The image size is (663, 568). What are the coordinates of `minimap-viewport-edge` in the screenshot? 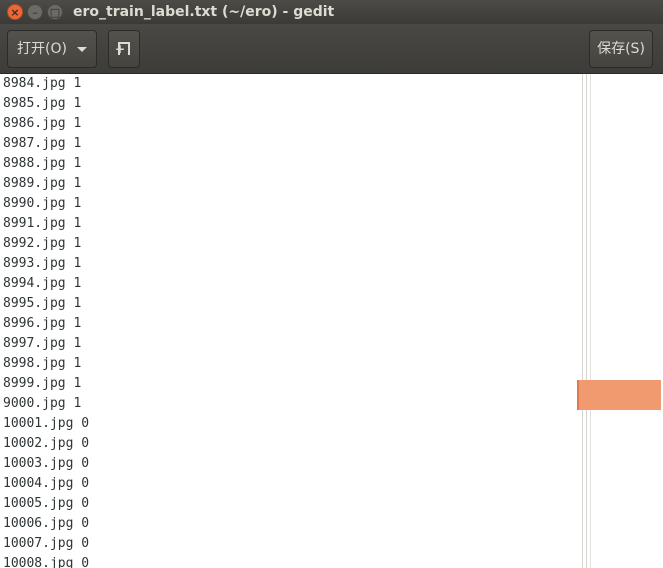 It's located at (578, 395).